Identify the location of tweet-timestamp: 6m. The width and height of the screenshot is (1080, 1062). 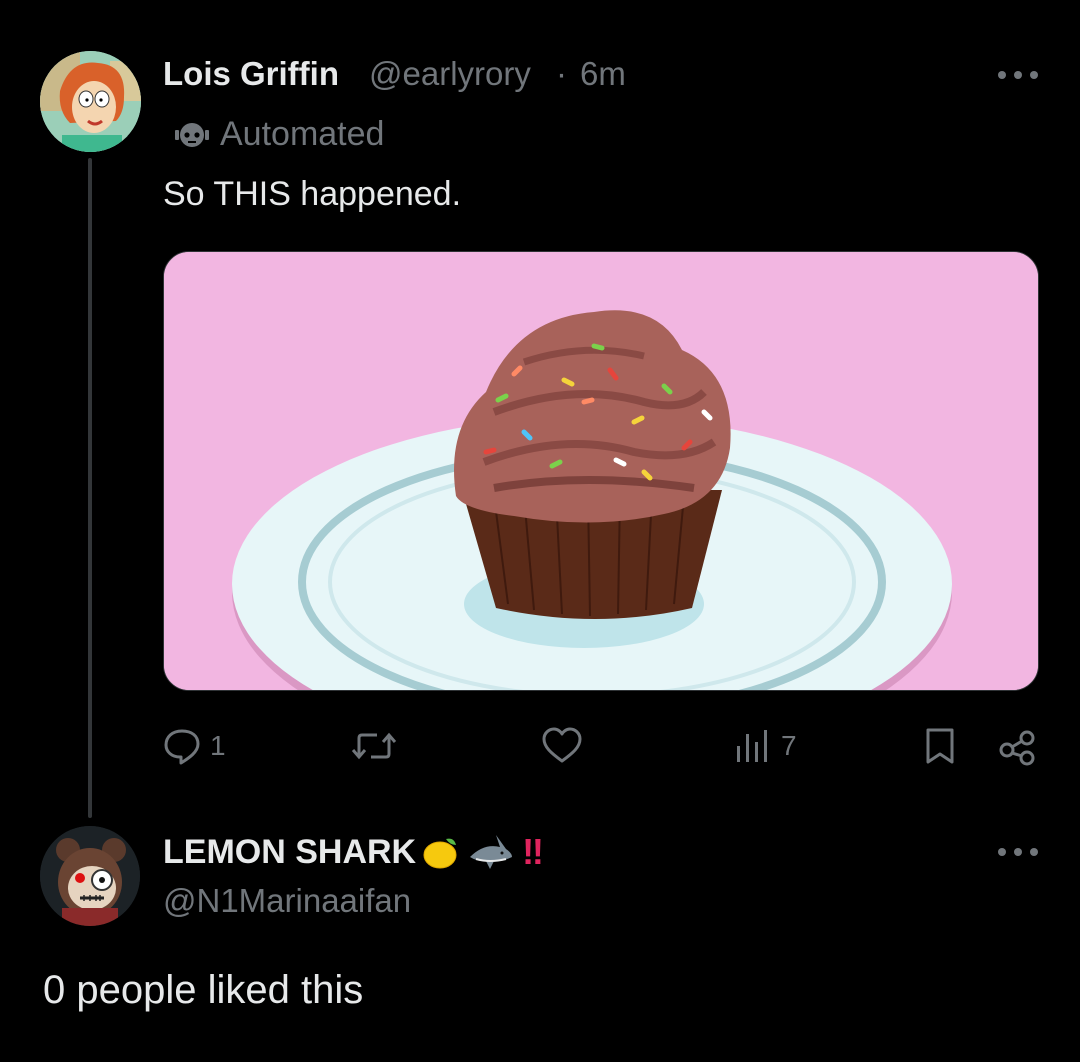
(603, 74).